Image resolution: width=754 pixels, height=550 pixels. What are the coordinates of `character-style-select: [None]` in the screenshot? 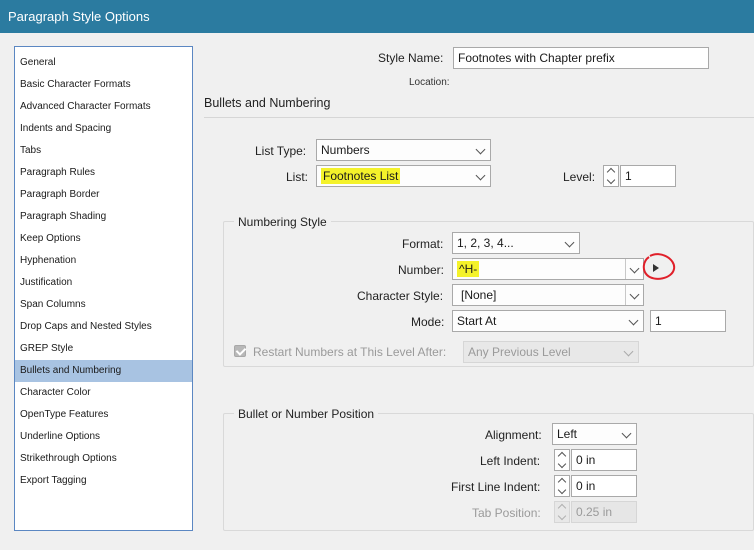 It's located at (548, 295).